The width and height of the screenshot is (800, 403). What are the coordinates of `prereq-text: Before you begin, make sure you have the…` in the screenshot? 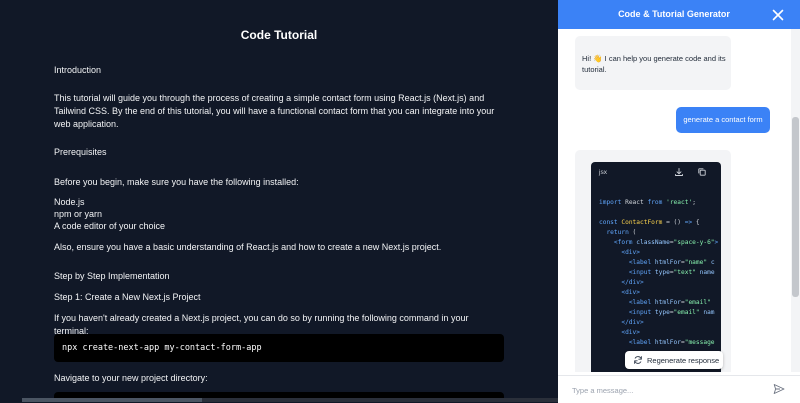 It's located at (176, 182).